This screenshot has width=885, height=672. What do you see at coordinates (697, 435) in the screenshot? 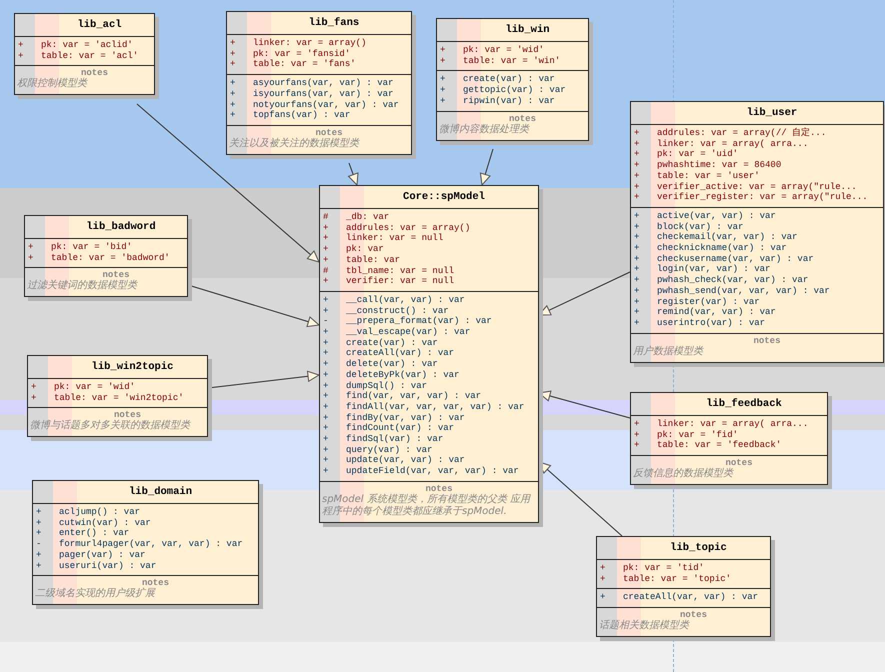
I see `attribute-text: pk: var = 'fid'` at bounding box center [697, 435].